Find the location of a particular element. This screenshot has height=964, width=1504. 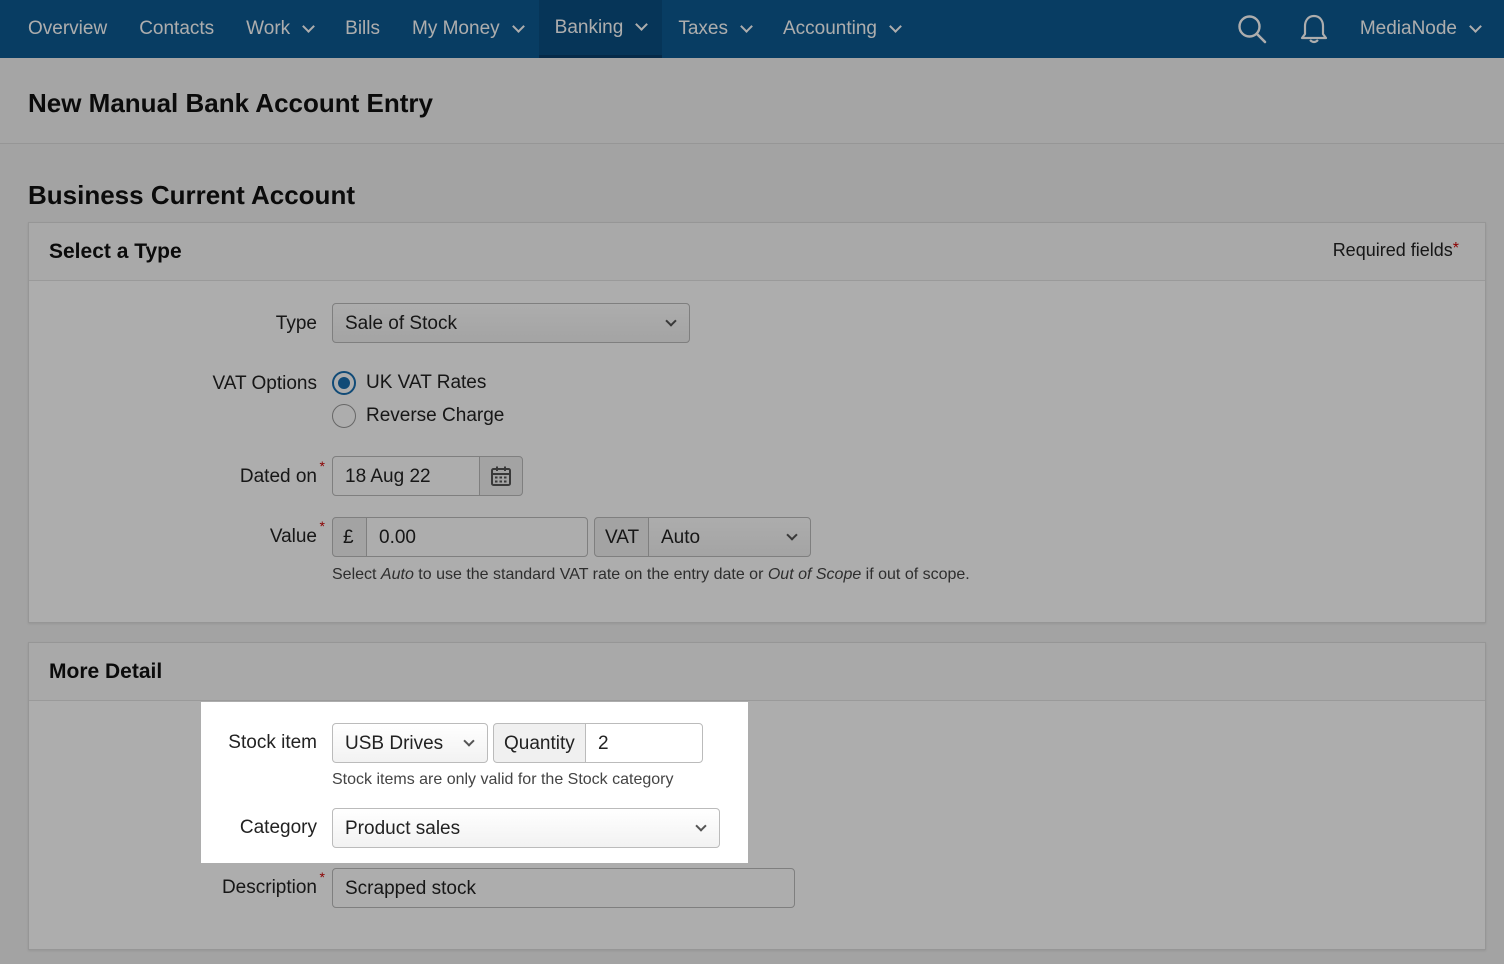

nav-taxes-label: Taxes is located at coordinates (703, 28).